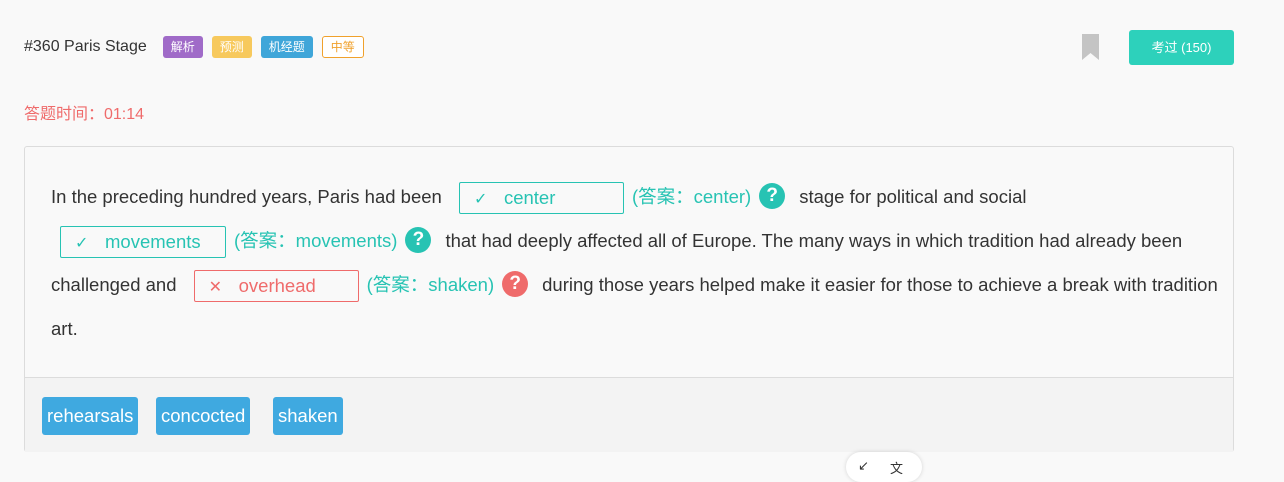 The height and width of the screenshot is (482, 1284). What do you see at coordinates (913, 196) in the screenshot?
I see `passage-segment: stage for political and social` at bounding box center [913, 196].